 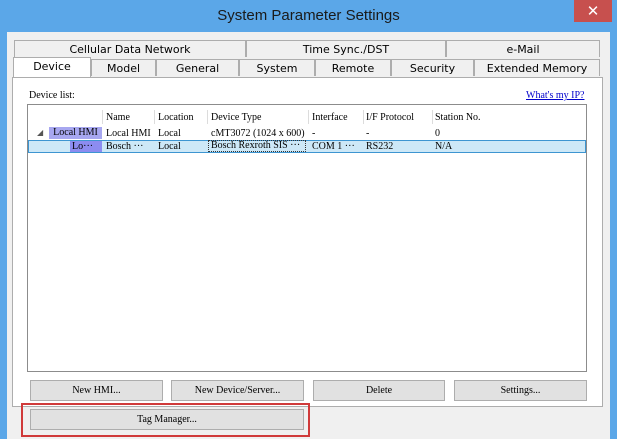 What do you see at coordinates (75, 133) in the screenshot?
I see `tree-node-local-hmi: Local HMI` at bounding box center [75, 133].